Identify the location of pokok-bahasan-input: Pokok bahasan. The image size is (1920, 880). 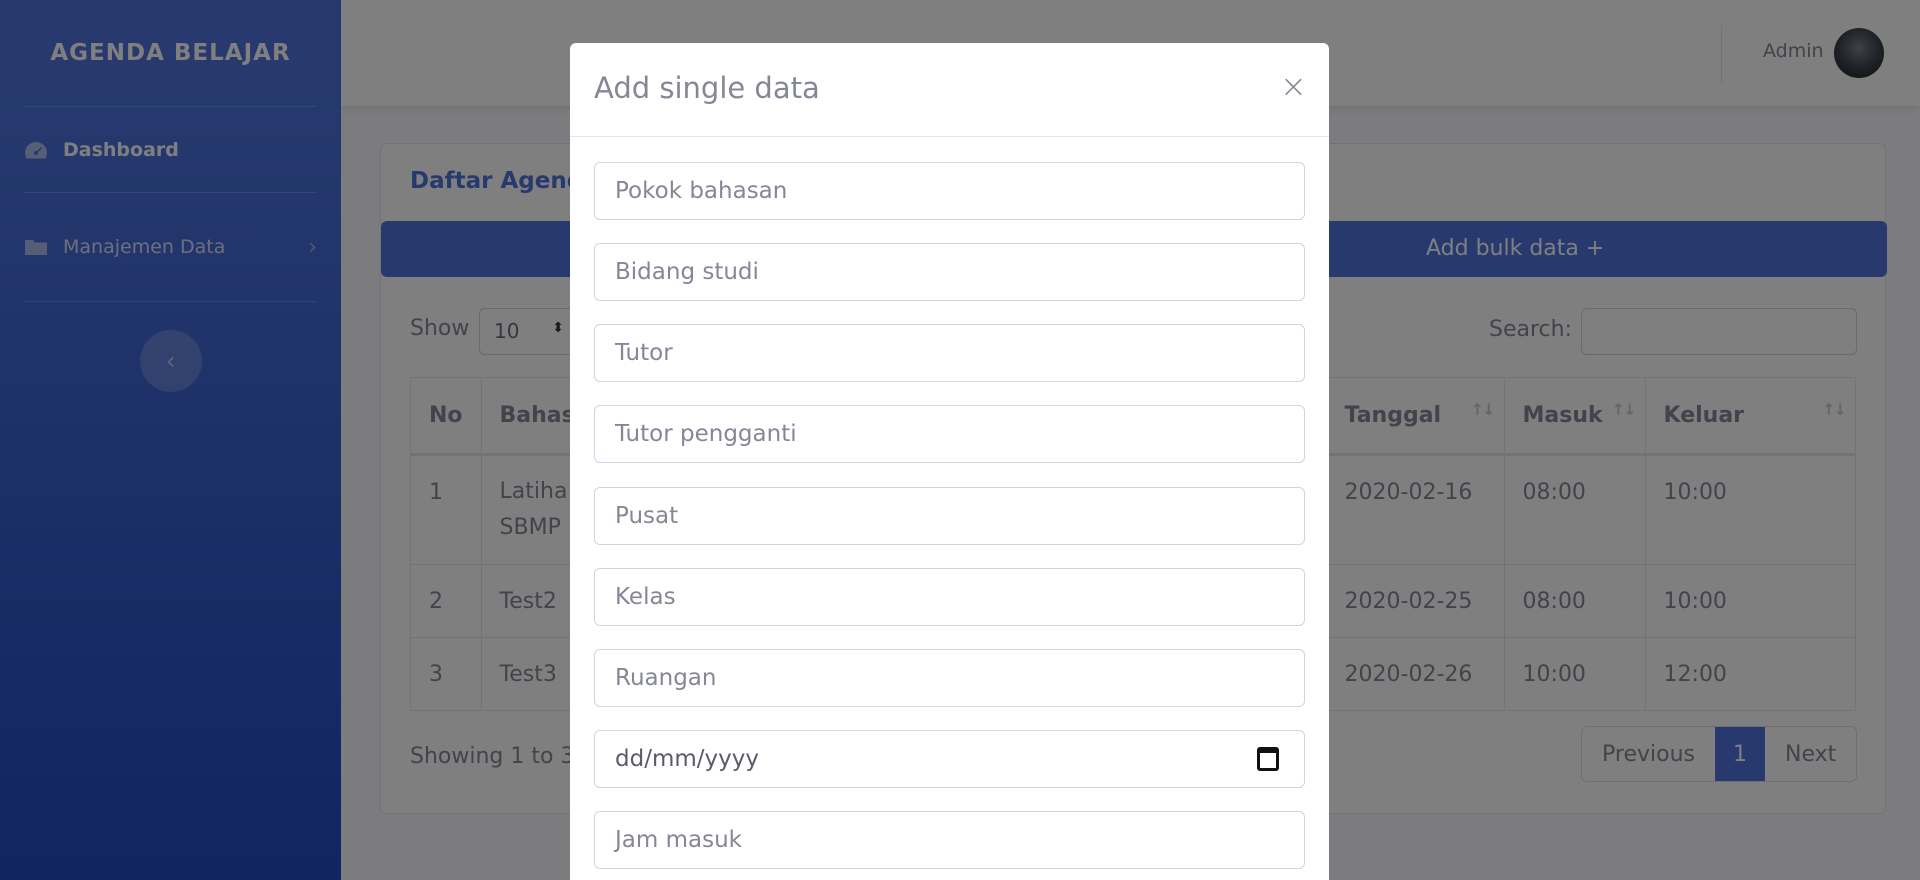
(949, 191).